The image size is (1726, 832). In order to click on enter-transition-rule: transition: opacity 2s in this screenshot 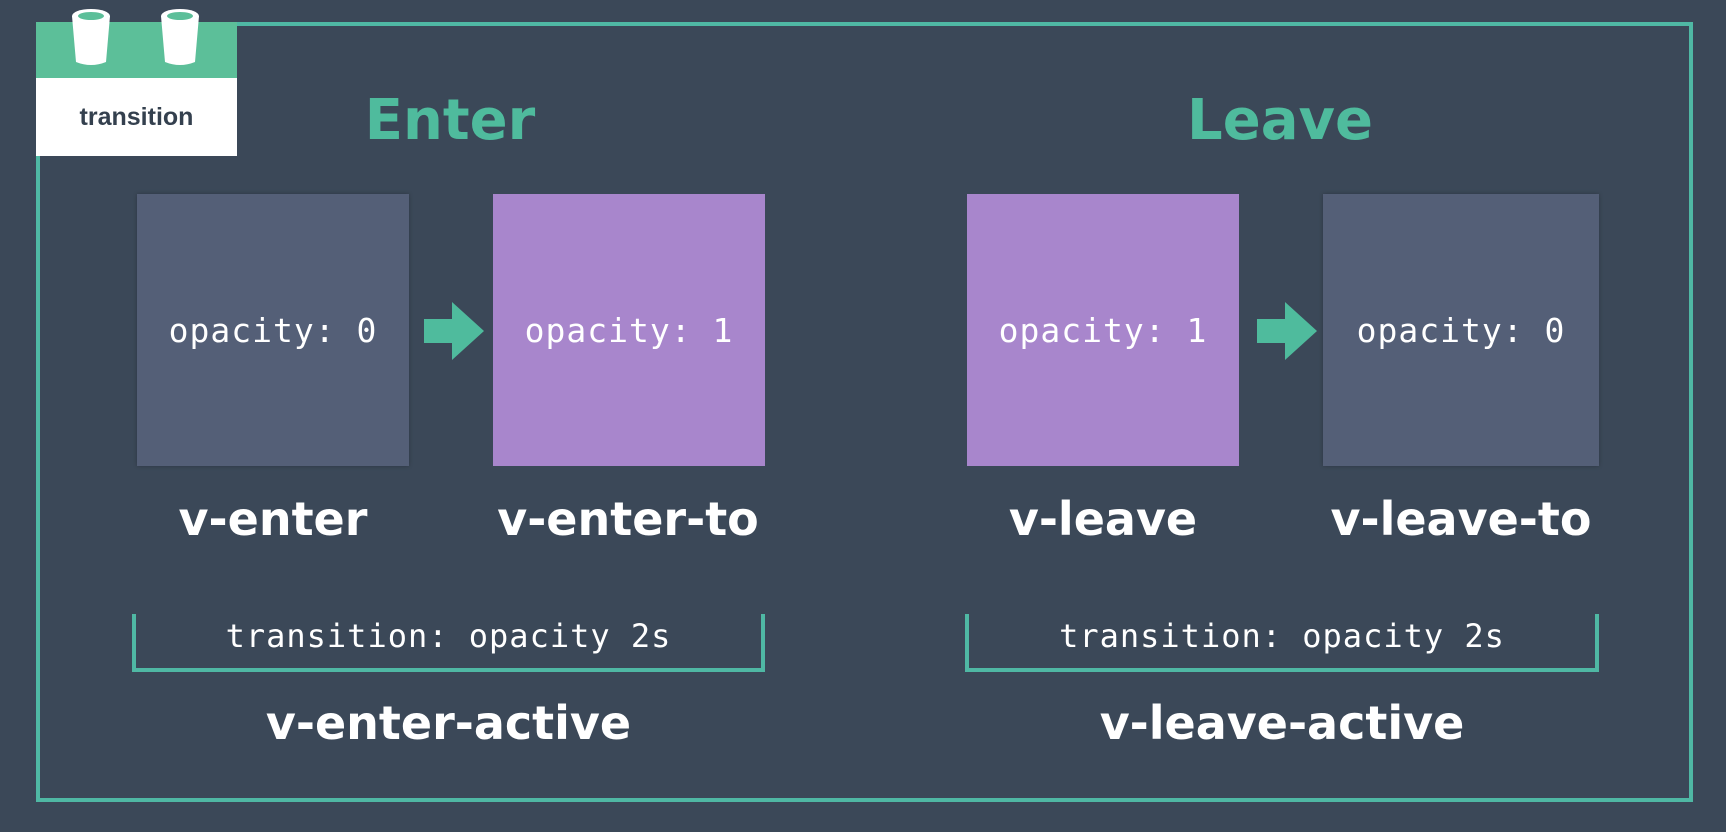, I will do `click(448, 636)`.